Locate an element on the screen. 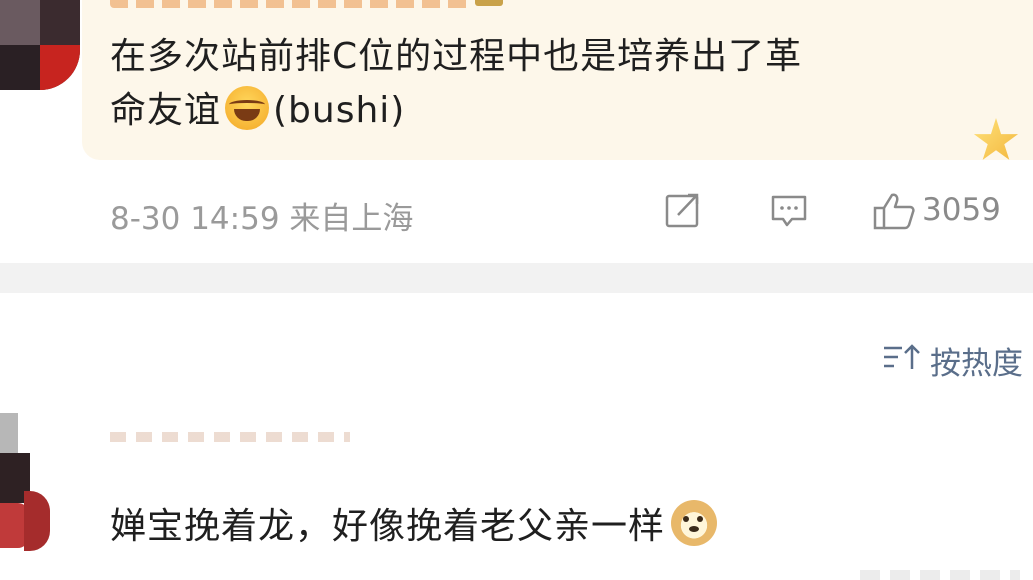 The image size is (1033, 580). doge-emoji-icon is located at coordinates (694, 523).